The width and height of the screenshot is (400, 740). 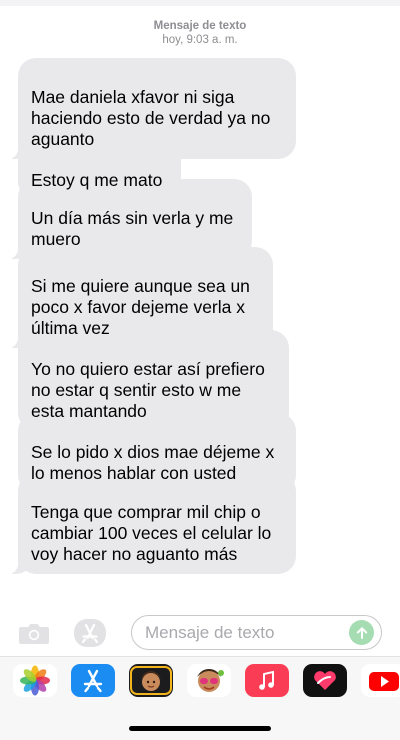 What do you see at coordinates (200, 3) in the screenshot?
I see `top-strip` at bounding box center [200, 3].